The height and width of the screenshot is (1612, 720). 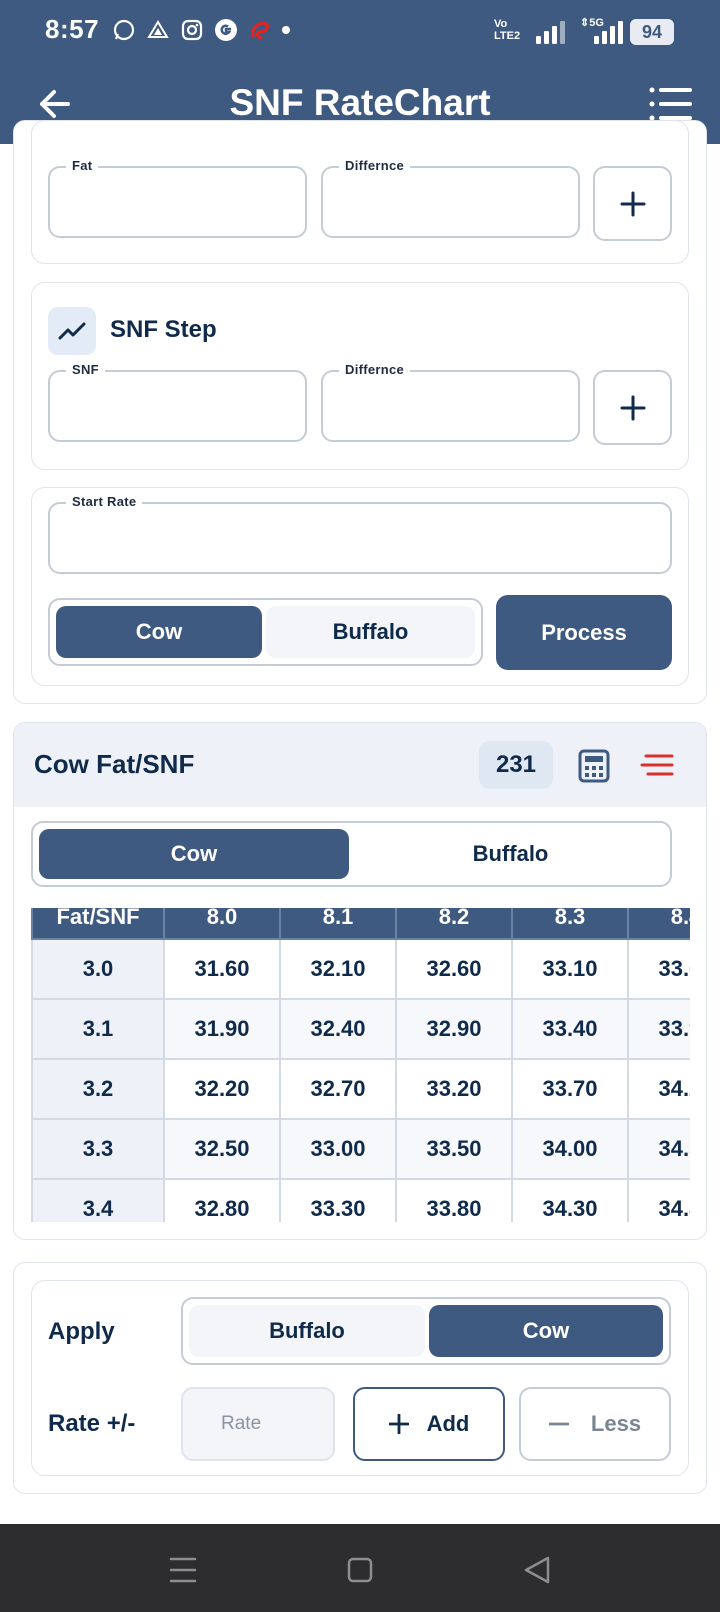 I want to click on table-cell: 31.90, so click(x=222, y=1029).